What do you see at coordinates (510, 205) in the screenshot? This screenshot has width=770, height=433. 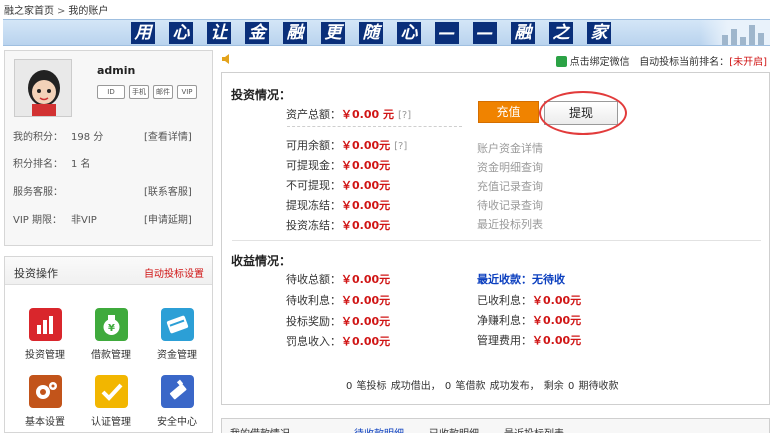 I see `pending-record-link: 待收记录查询` at bounding box center [510, 205].